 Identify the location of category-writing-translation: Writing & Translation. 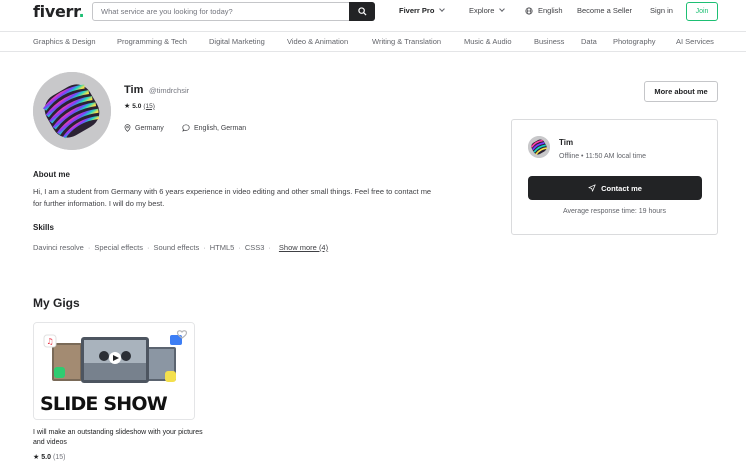
(406, 41).